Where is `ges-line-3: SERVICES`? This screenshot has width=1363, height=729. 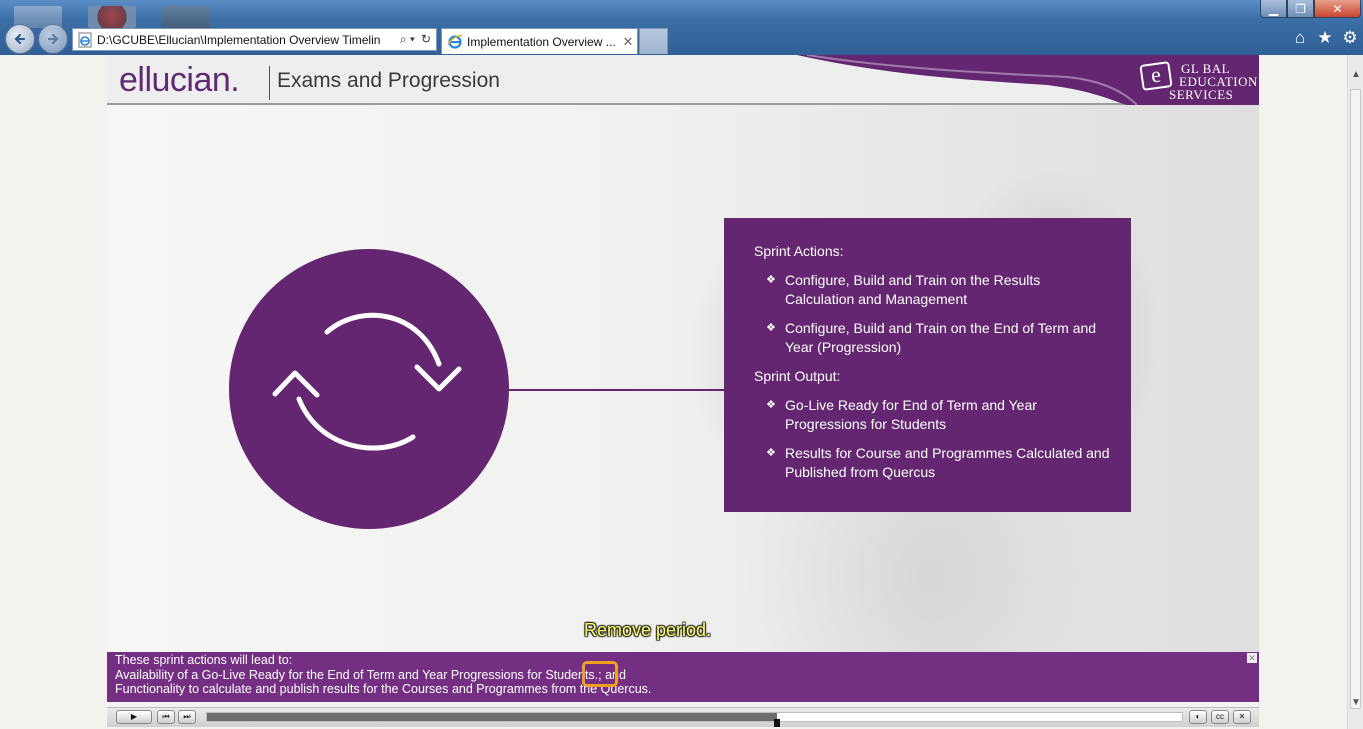 ges-line-3: SERVICES is located at coordinates (1201, 94).